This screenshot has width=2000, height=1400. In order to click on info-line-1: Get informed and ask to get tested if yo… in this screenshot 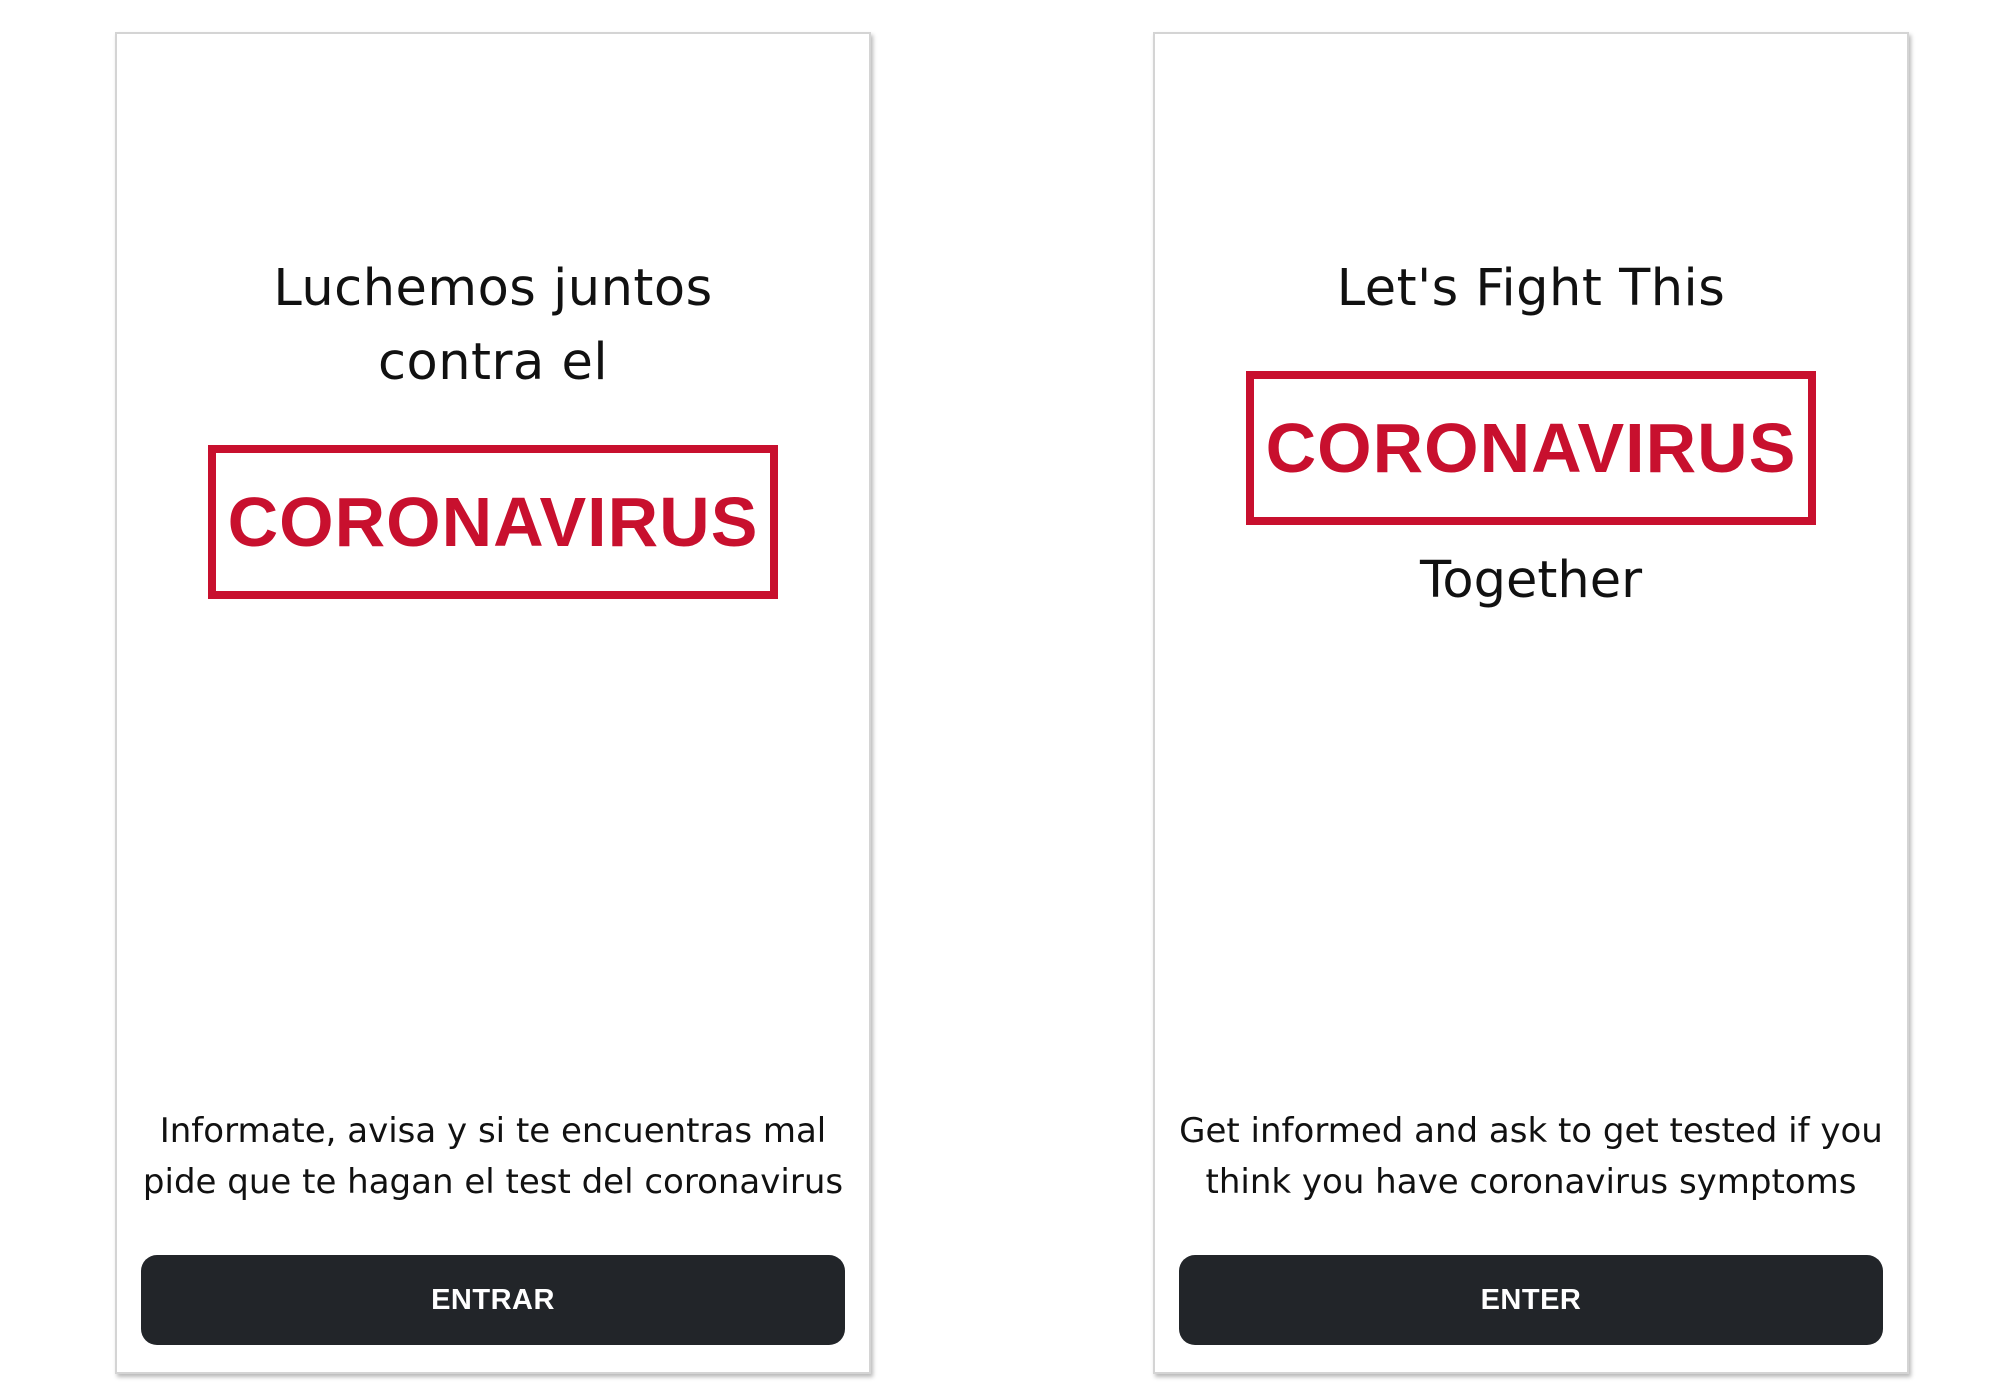, I will do `click(1531, 1131)`.